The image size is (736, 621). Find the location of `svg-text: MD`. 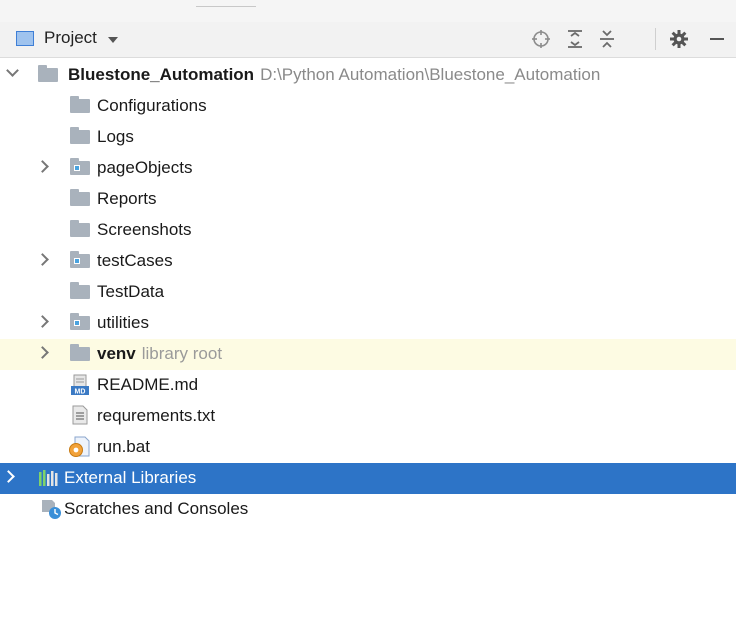

svg-text: MD is located at coordinates (80, 392).